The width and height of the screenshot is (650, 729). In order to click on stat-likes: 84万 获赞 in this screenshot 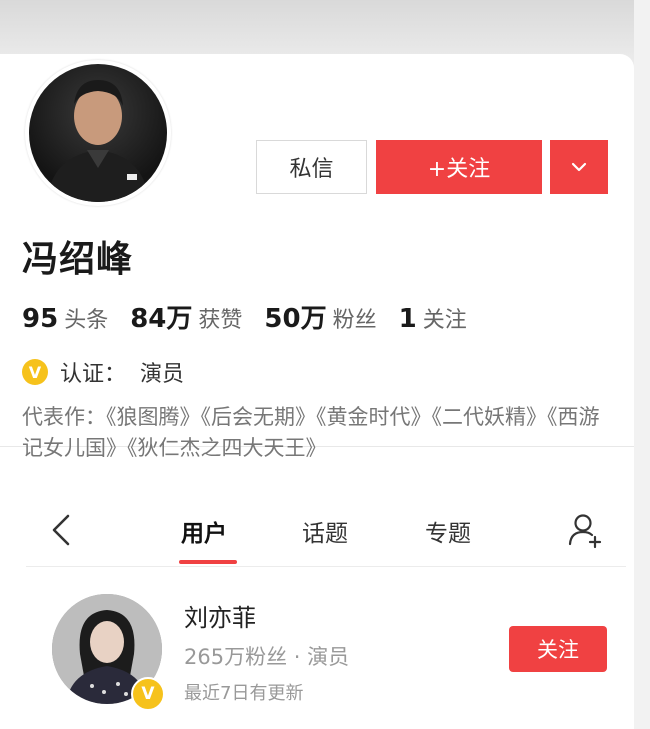, I will do `click(186, 316)`.